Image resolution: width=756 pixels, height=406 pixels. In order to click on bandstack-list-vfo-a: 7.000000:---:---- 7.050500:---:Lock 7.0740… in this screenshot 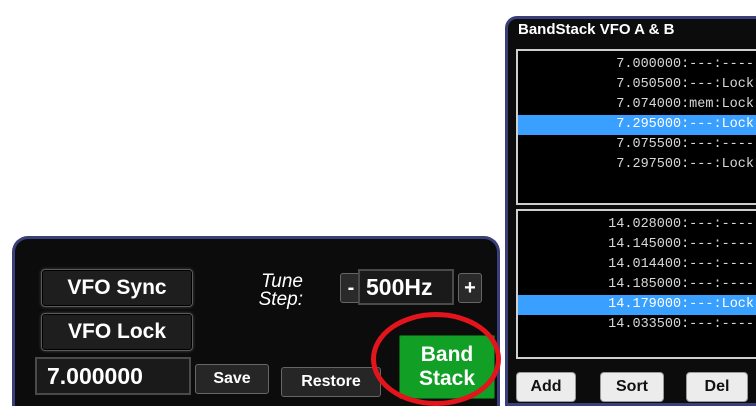, I will do `click(636, 127)`.